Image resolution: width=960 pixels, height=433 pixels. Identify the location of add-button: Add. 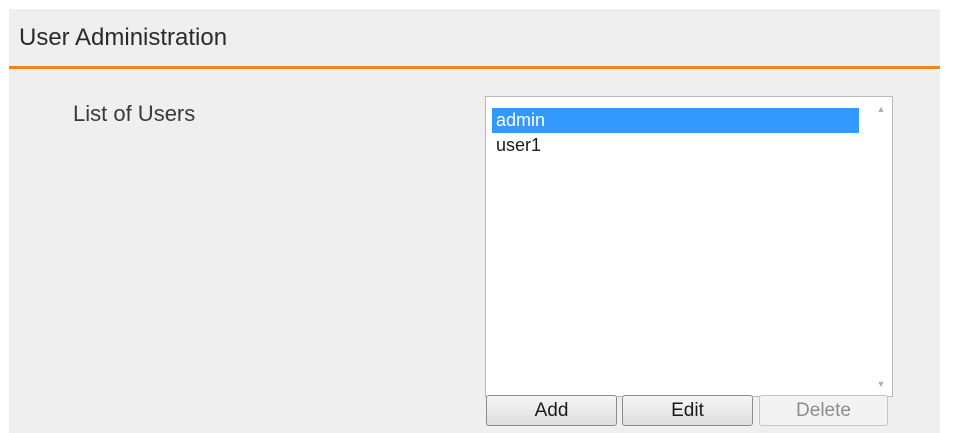
(551, 410).